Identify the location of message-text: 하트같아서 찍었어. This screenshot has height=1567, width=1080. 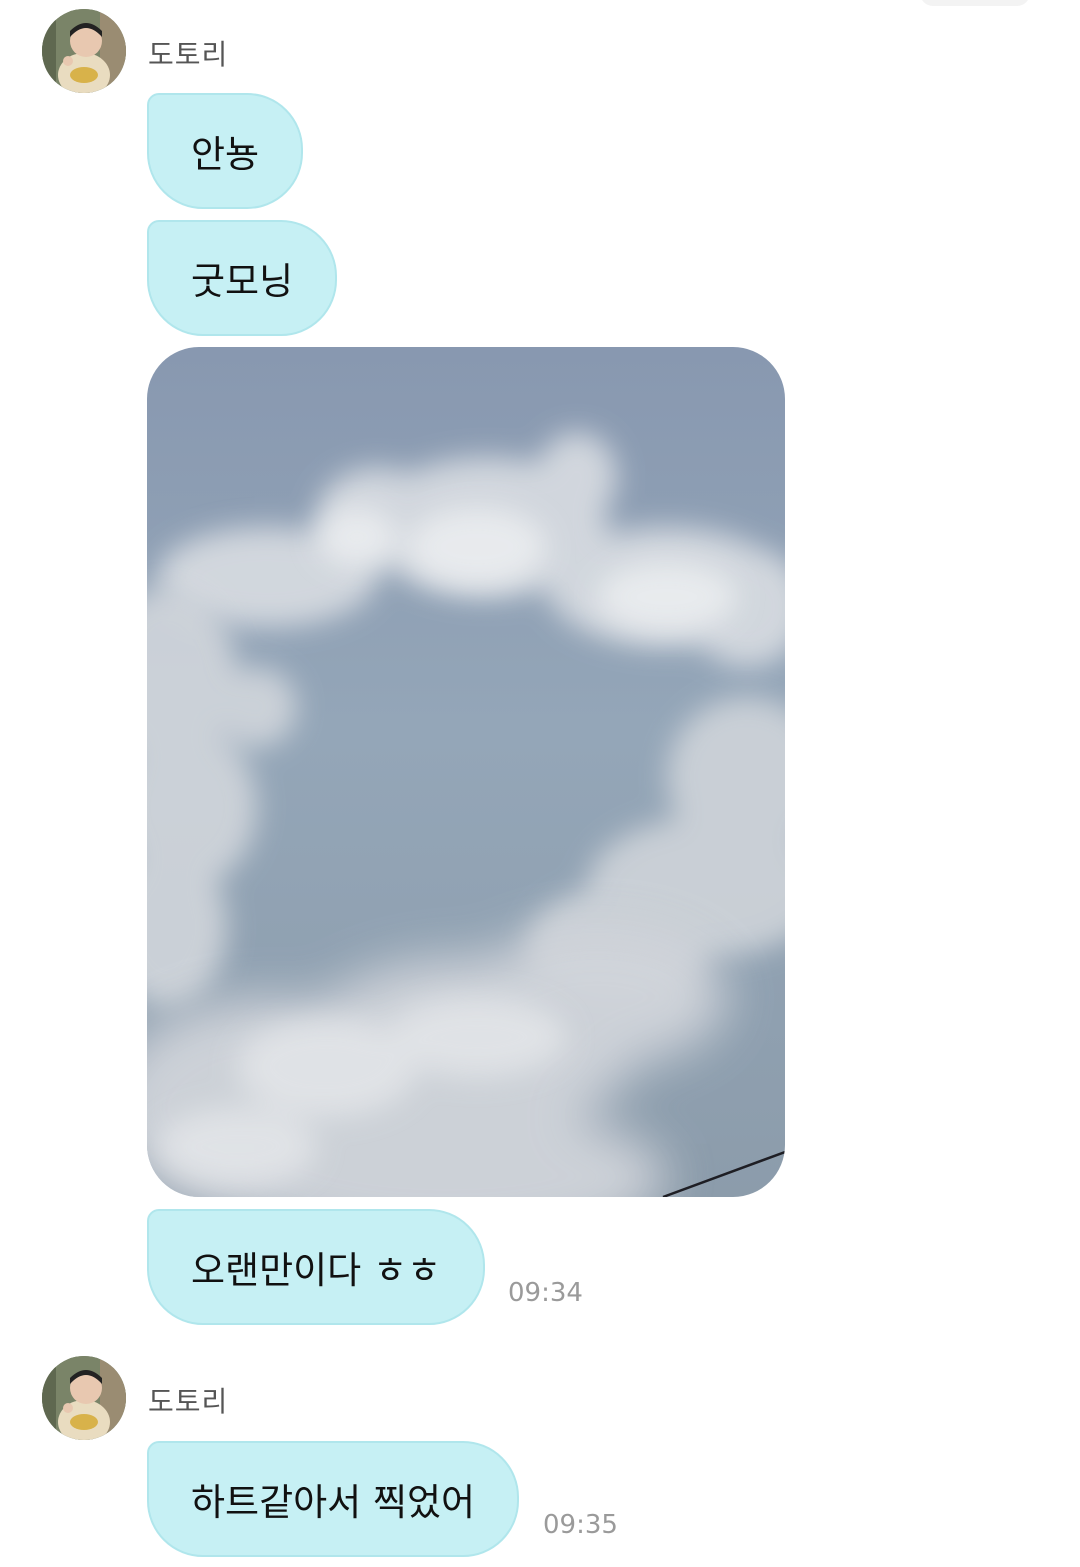
(333, 1502).